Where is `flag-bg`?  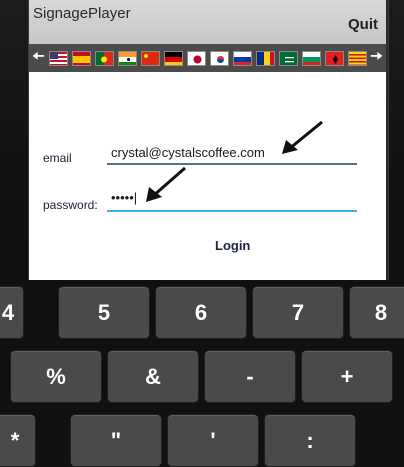 flag-bg is located at coordinates (311, 58).